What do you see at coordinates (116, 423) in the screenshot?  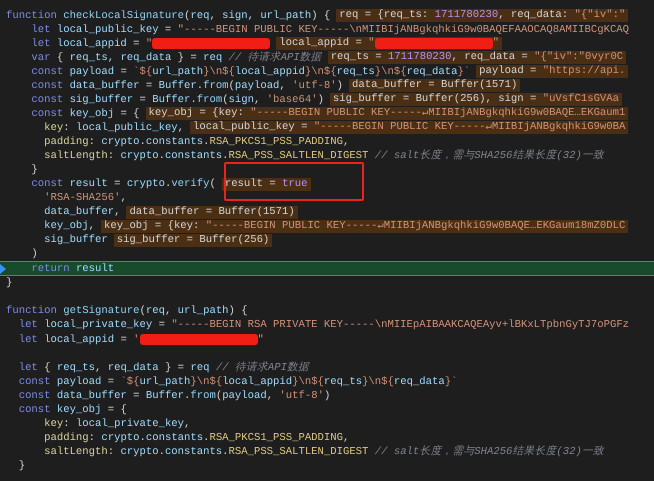 I see `code-text: key: local_private_key,` at bounding box center [116, 423].